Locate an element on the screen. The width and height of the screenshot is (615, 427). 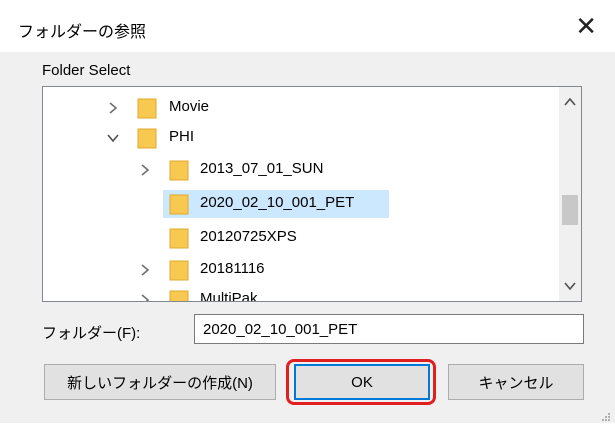
tree-item-2020-02-10-001-pet: 2020_02_10_001_PET is located at coordinates (293, 204).